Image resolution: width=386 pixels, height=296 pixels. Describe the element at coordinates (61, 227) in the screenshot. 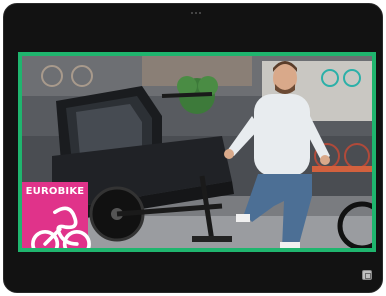

I see `bicycle-logo-icon` at that location.